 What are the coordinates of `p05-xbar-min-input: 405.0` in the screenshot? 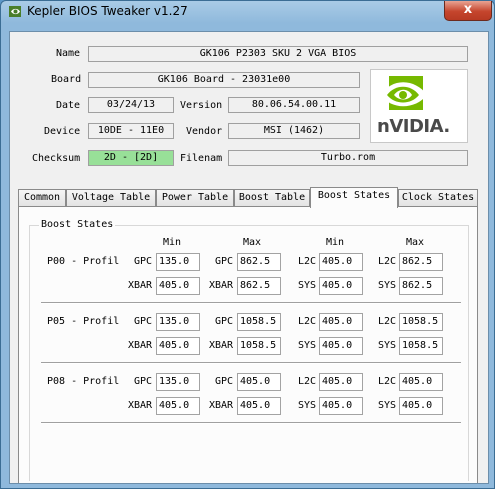 It's located at (178, 346).